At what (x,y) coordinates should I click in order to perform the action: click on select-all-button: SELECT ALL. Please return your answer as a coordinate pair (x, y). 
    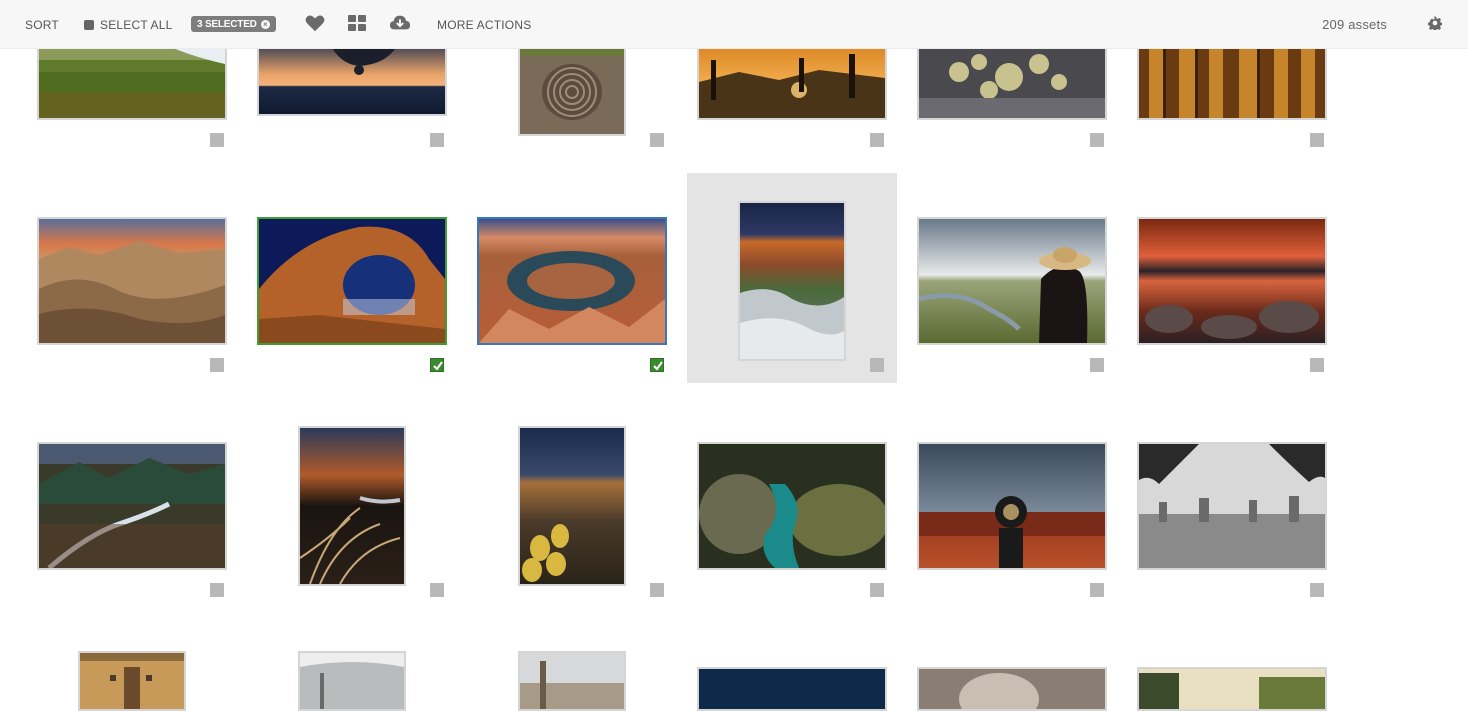
    Looking at the image, I should click on (128, 24).